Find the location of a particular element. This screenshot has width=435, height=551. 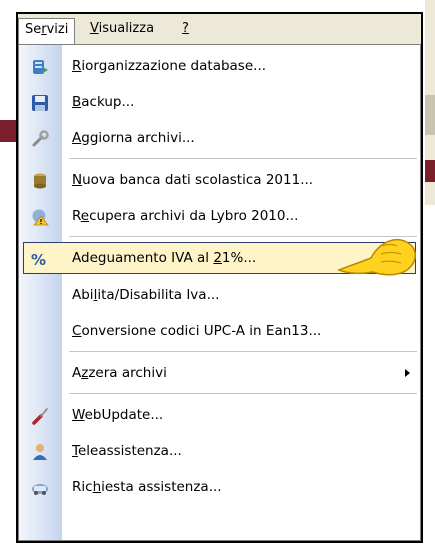

percent-icon: % is located at coordinates (40, 259).